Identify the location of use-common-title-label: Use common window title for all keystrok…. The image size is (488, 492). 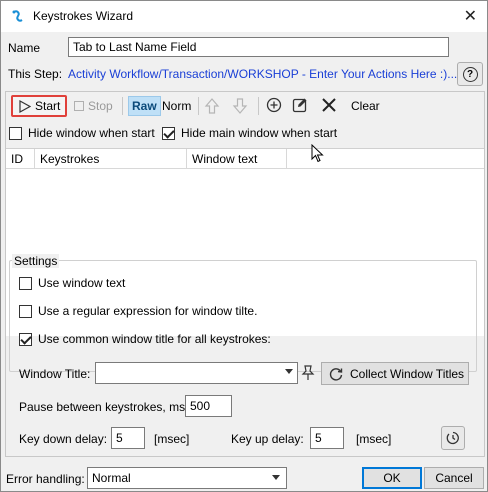
(154, 339).